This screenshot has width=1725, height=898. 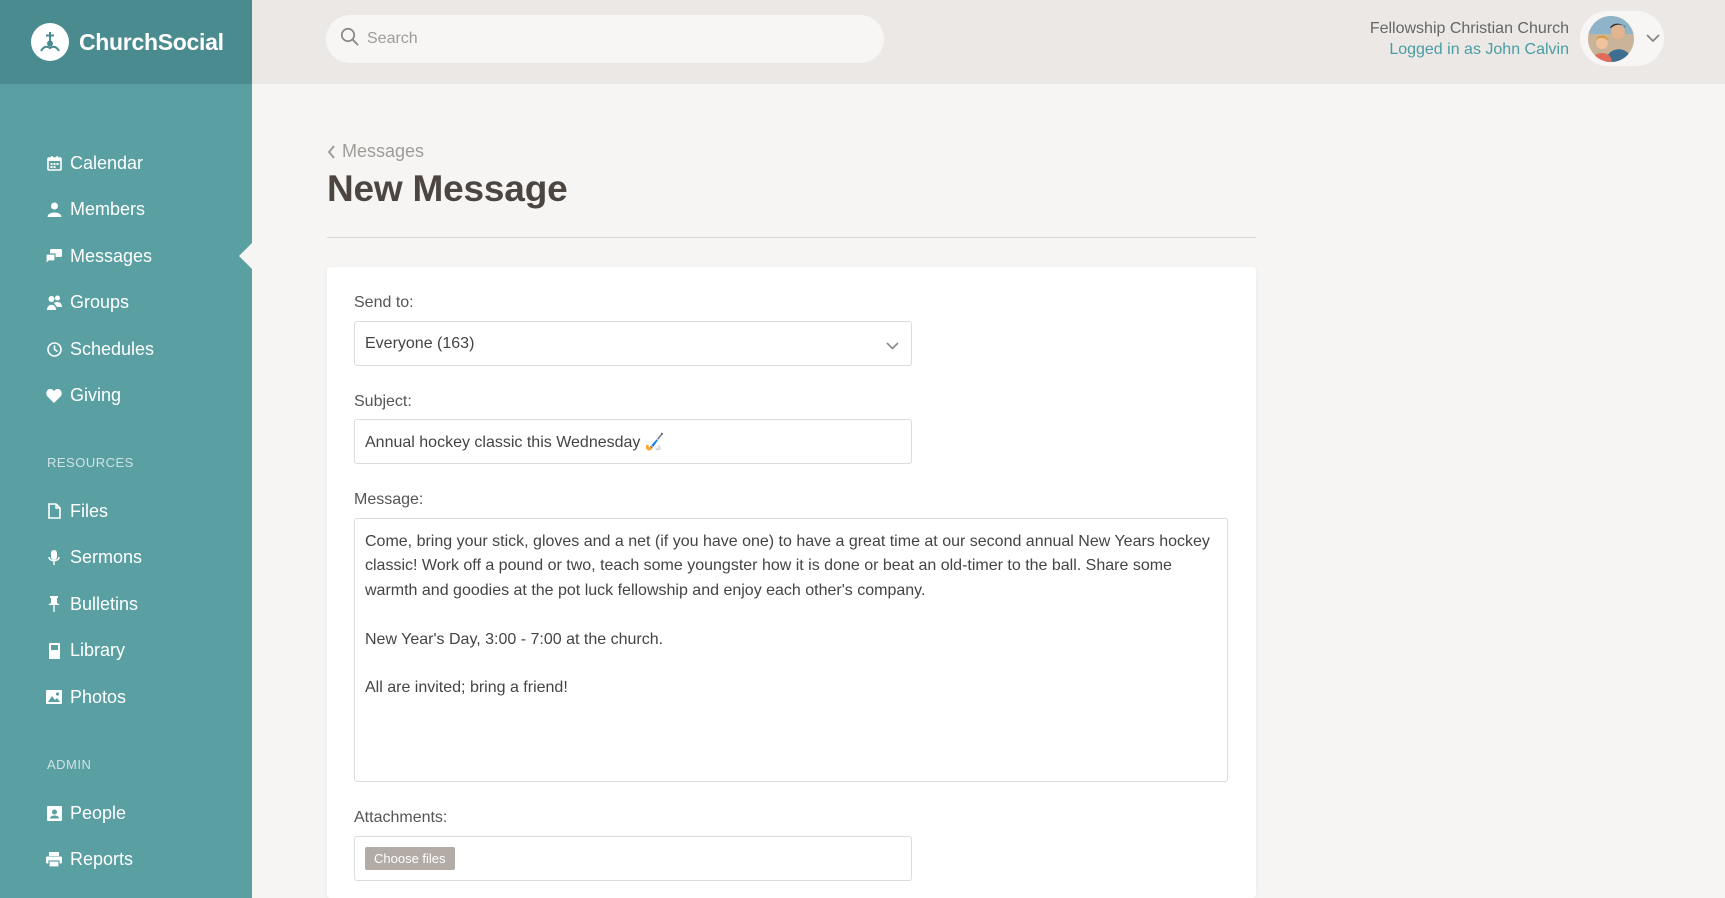 I want to click on heart-icon, so click(x=54, y=396).